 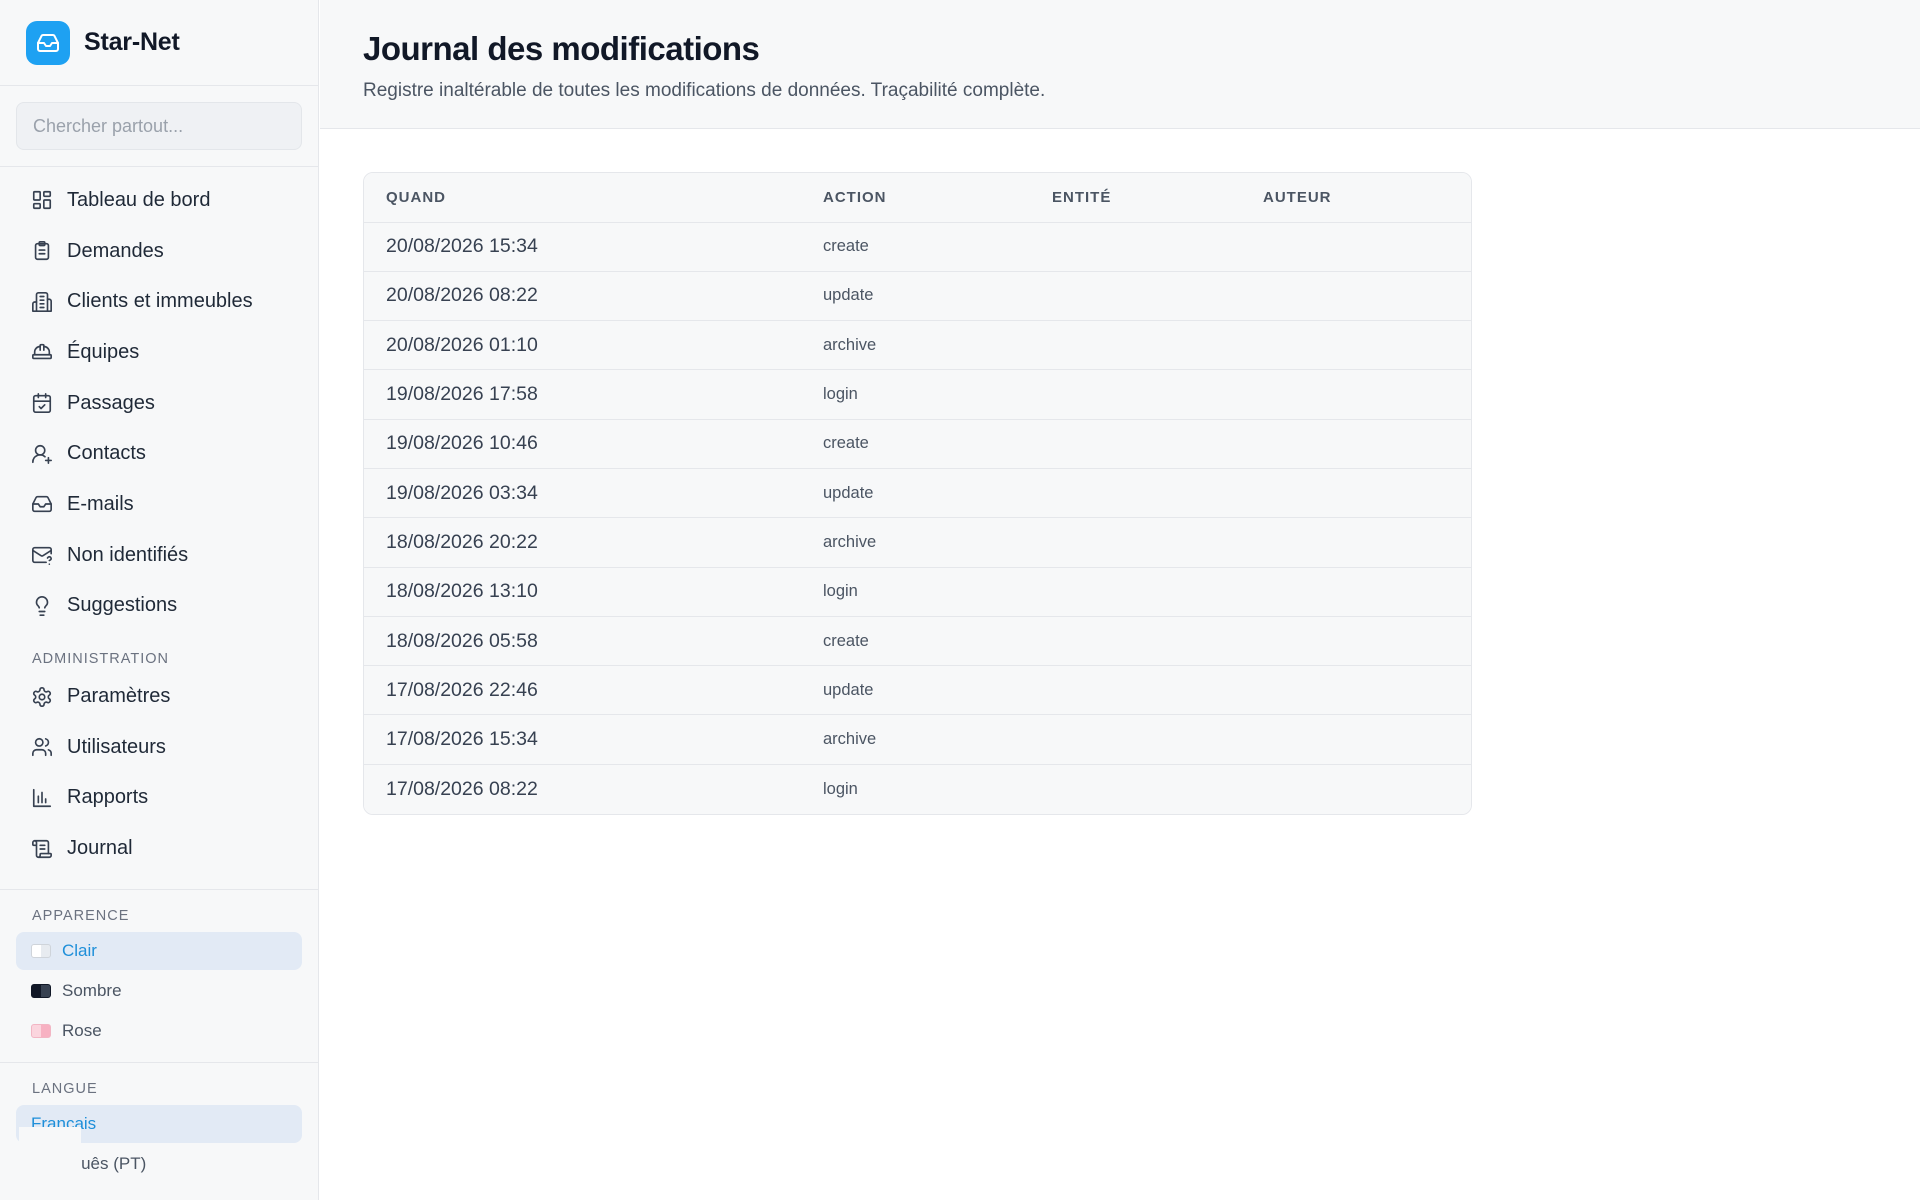 I want to click on nav-item-suggestions: Suggestions, so click(x=159, y=606).